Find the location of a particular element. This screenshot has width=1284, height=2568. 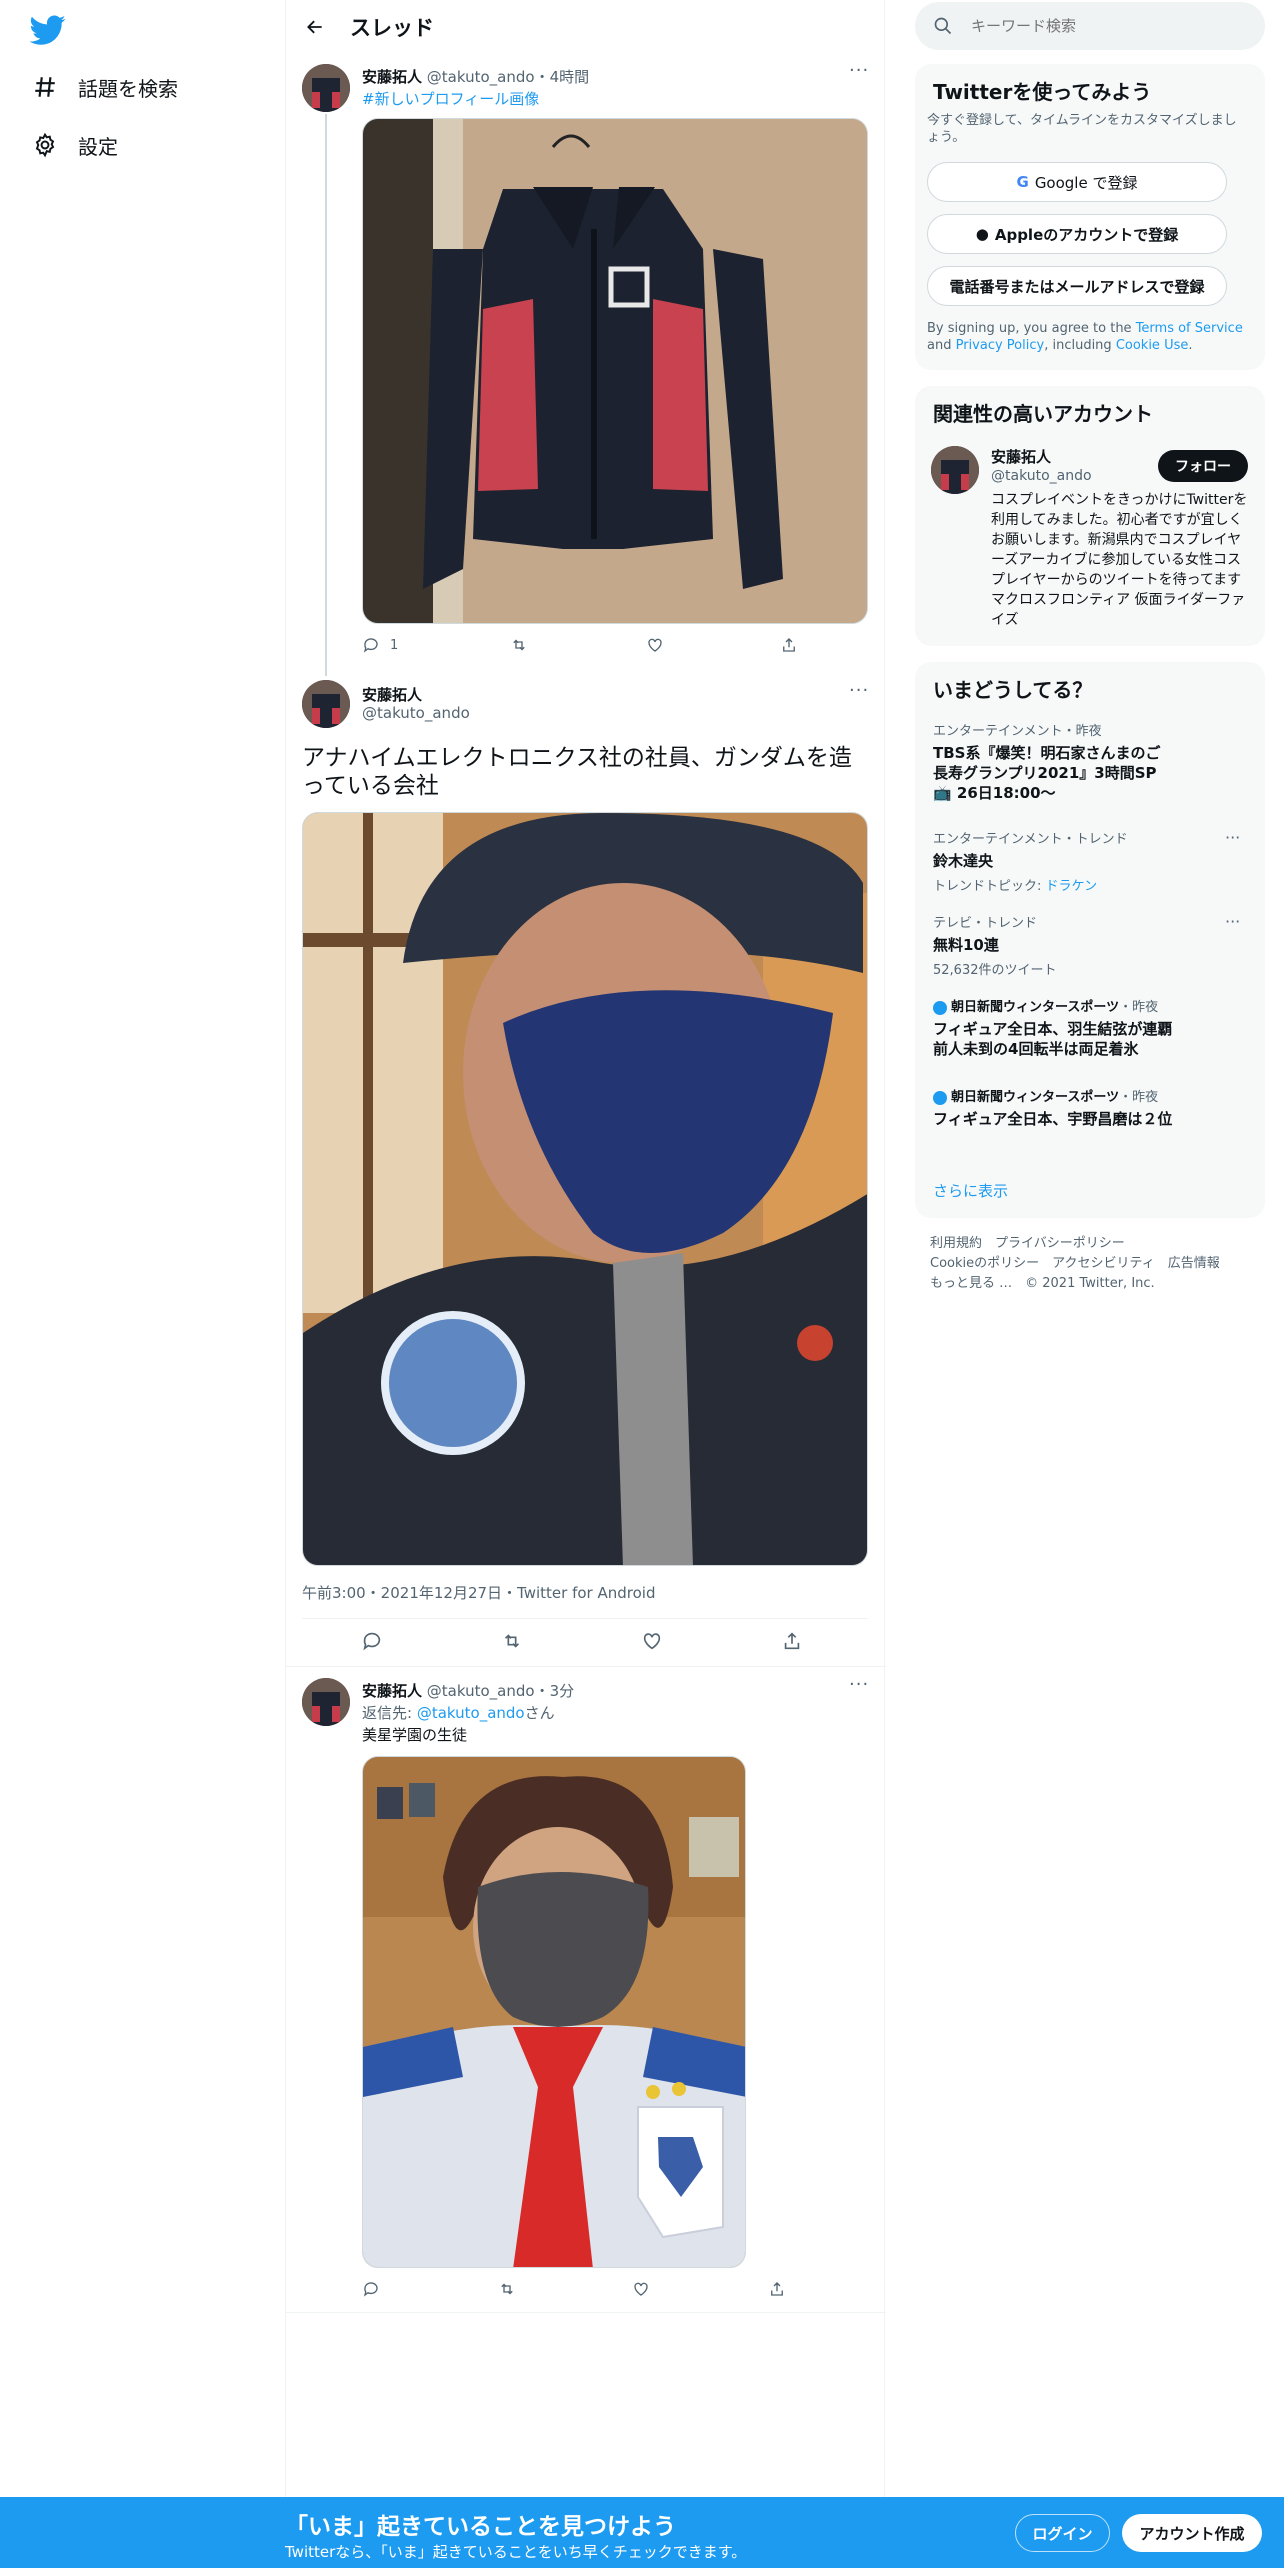

banner-subtitle: Twitterなら、「いま」起きていることをいち早くチェックできます。 is located at coordinates (516, 2552).